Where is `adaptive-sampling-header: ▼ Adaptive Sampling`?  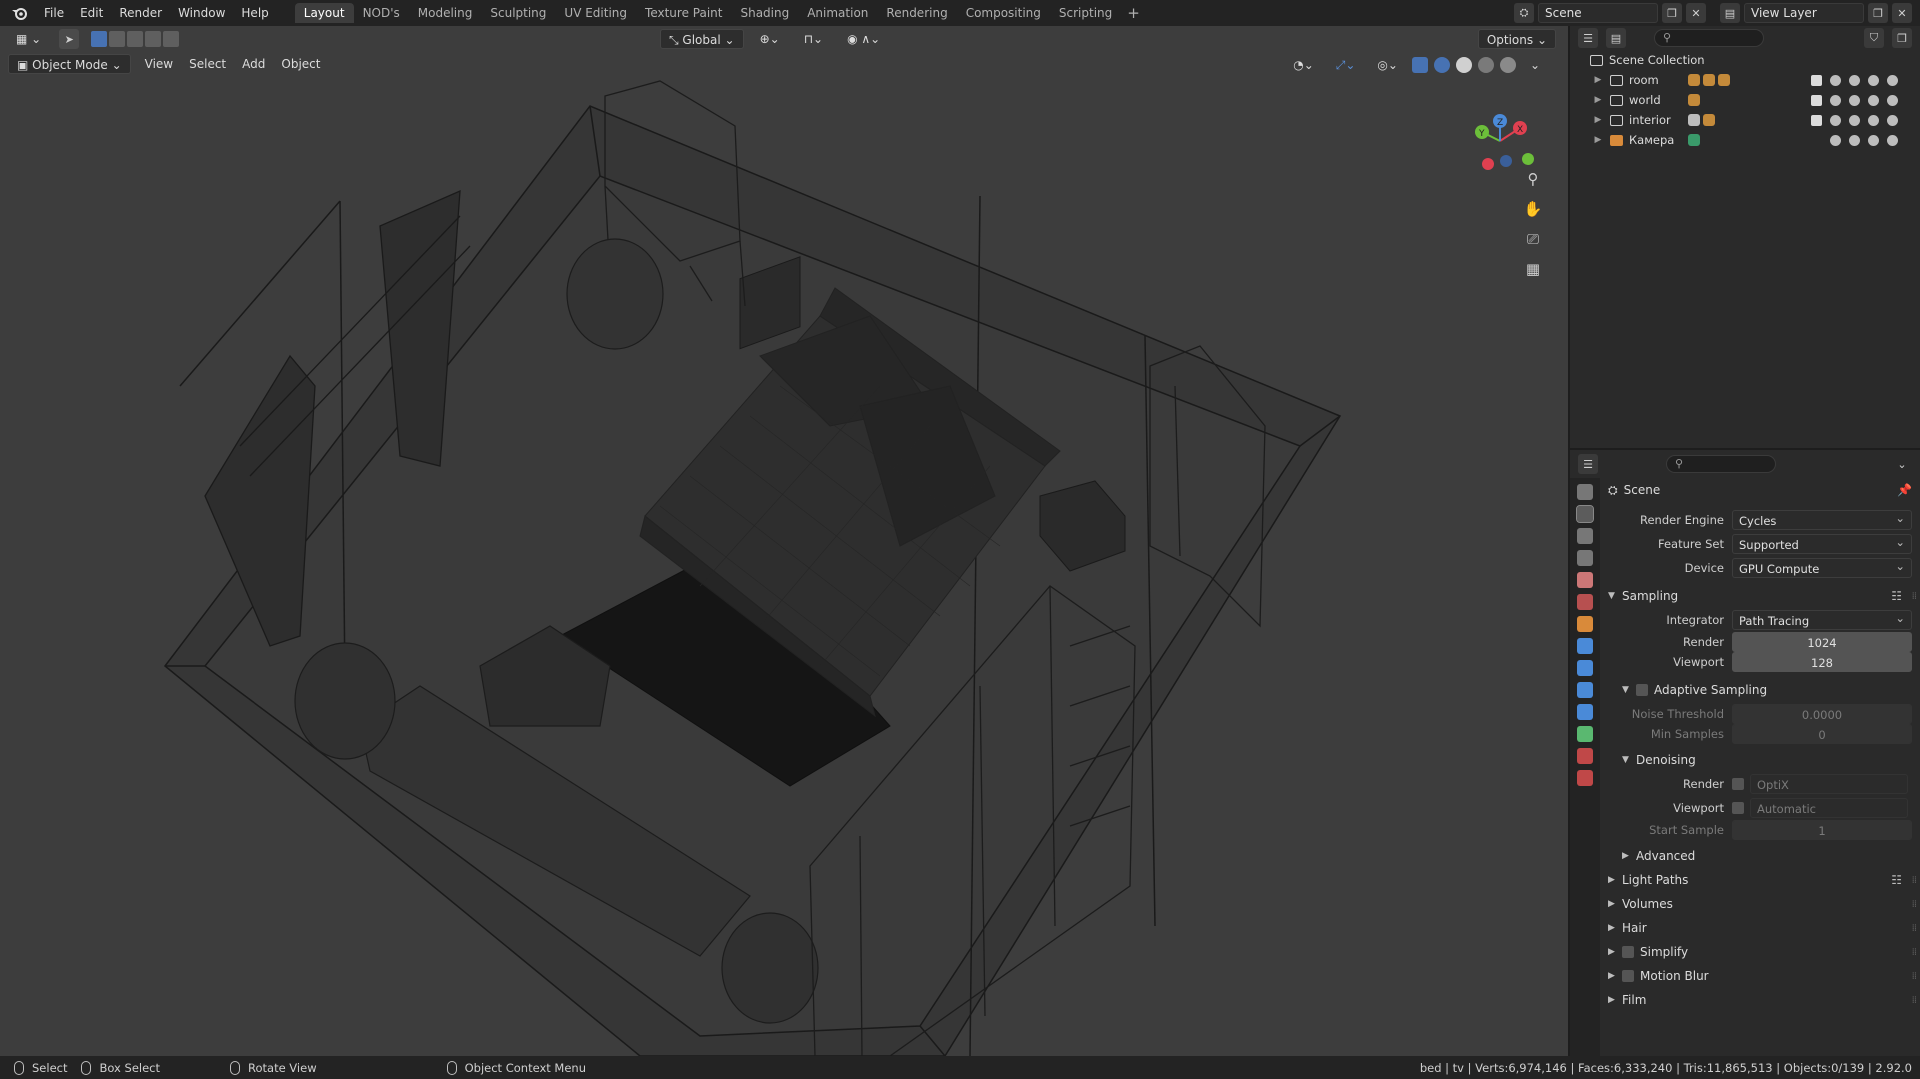
adaptive-sampling-header: ▼ Adaptive Sampling is located at coordinates (1760, 690).